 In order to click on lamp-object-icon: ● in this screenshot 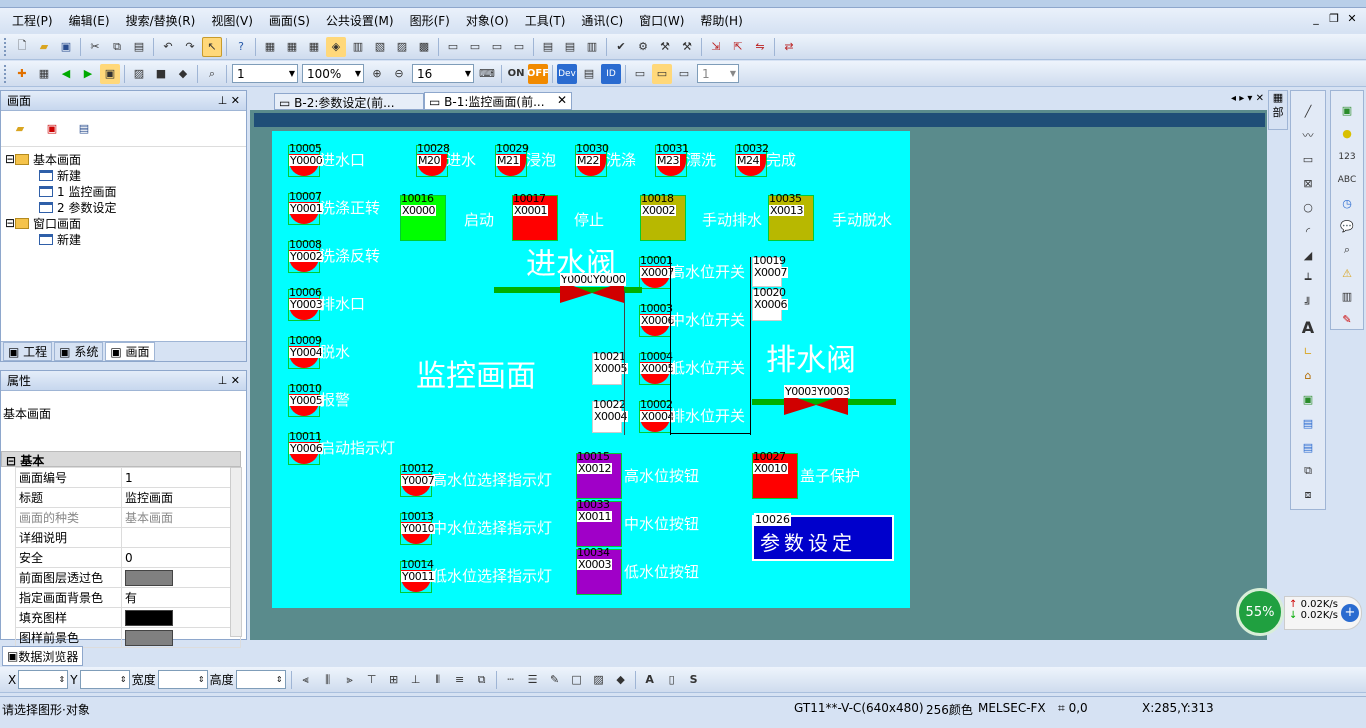, I will do `click(1347, 133)`.